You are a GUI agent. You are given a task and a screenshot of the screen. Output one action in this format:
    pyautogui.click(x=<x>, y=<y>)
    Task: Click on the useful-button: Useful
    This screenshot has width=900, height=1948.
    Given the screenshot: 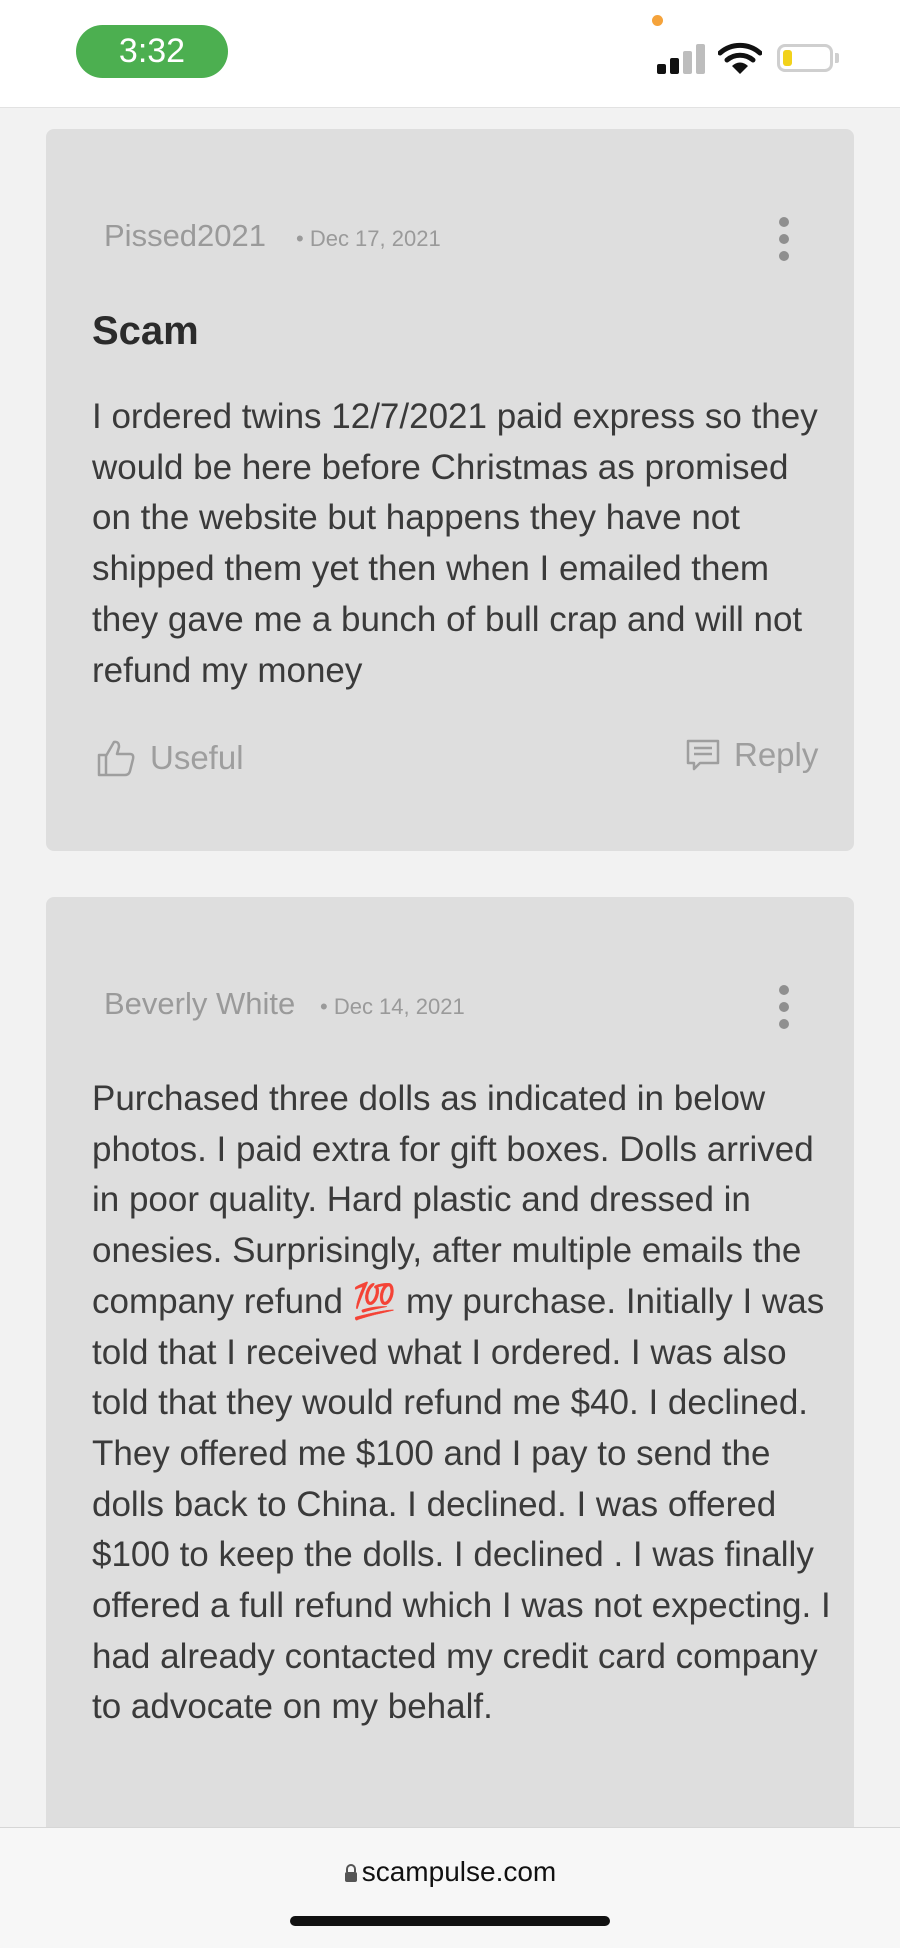 What is the action you would take?
    pyautogui.click(x=170, y=758)
    